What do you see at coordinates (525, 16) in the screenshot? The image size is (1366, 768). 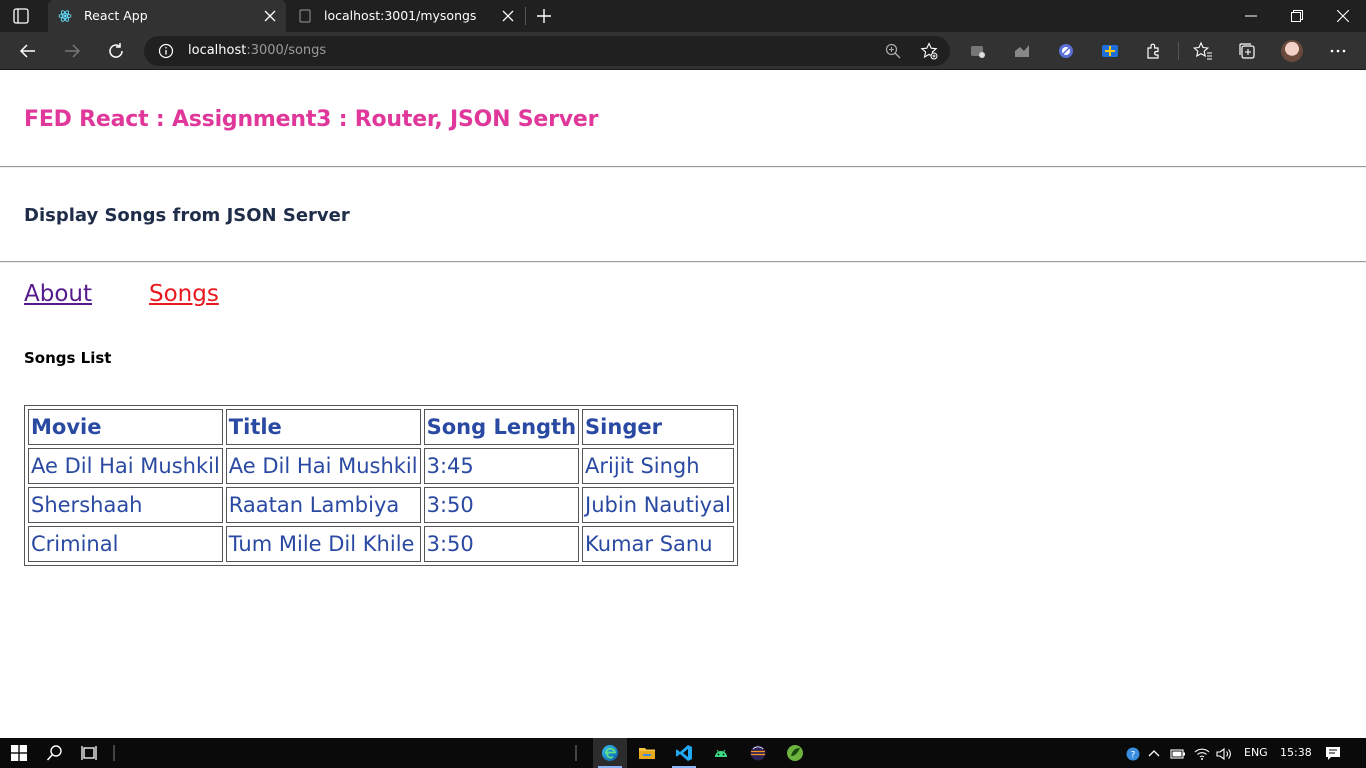 I see `tab-separator` at bounding box center [525, 16].